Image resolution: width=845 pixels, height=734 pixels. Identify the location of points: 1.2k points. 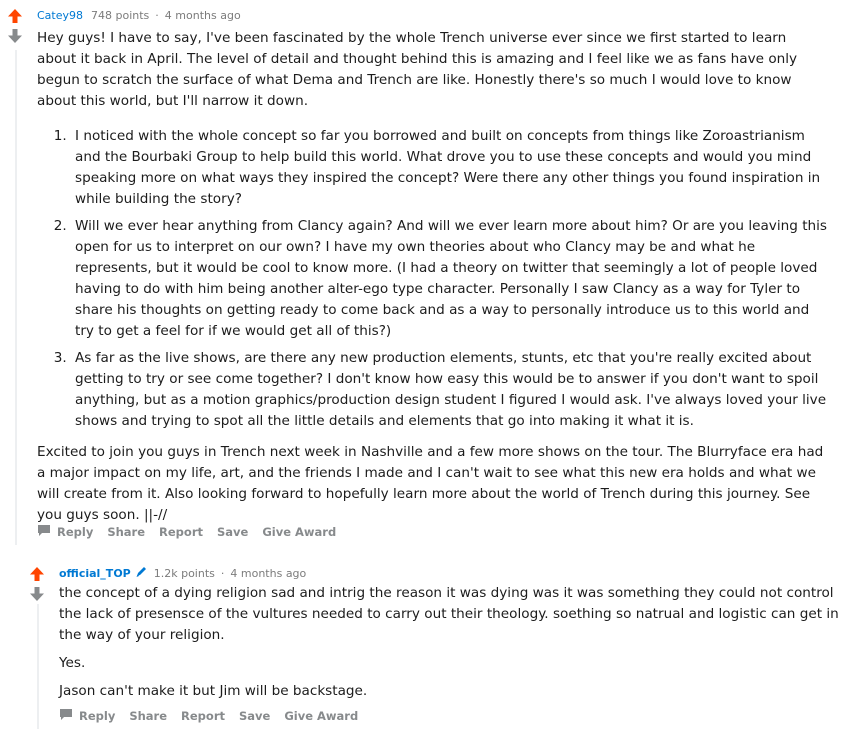
(184, 573).